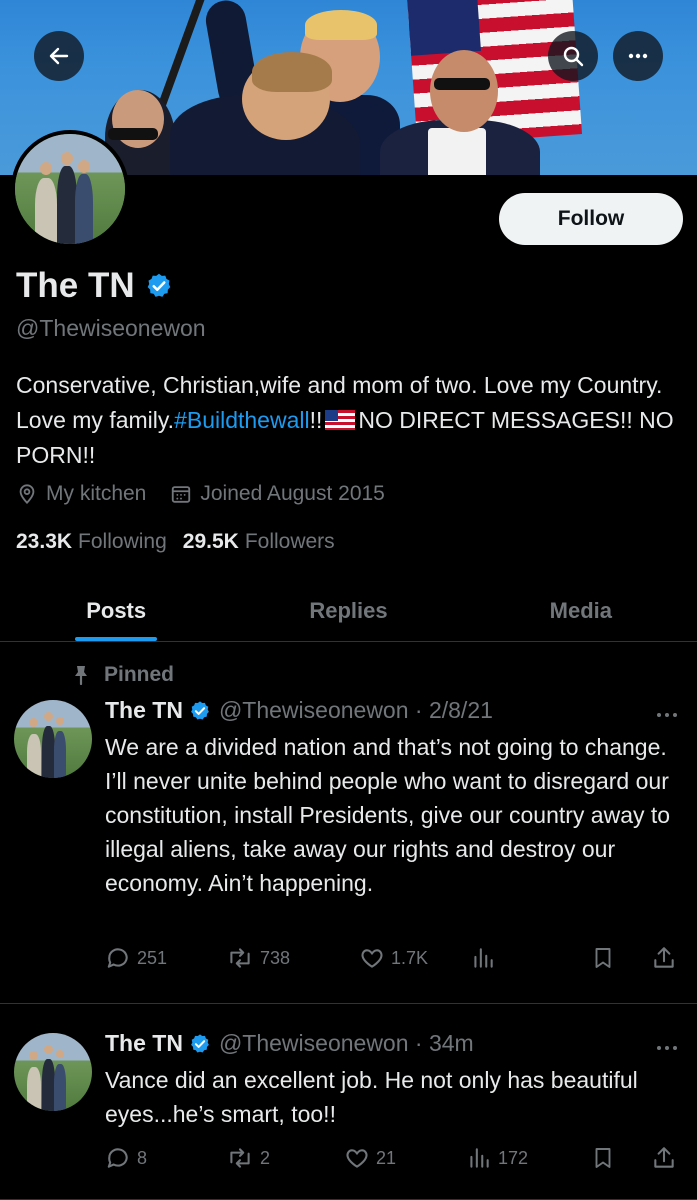  Describe the element at coordinates (340, 420) in the screenshot. I see `us-flag-emoji-icon` at that location.